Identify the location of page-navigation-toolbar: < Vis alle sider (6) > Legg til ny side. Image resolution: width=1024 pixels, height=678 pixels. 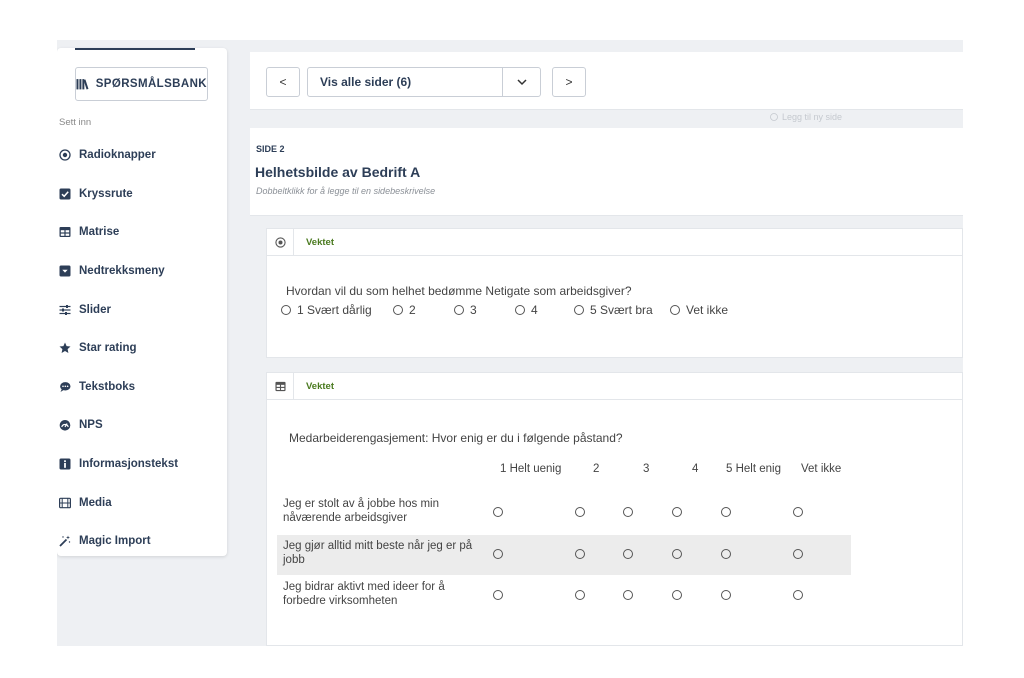
(606, 87).